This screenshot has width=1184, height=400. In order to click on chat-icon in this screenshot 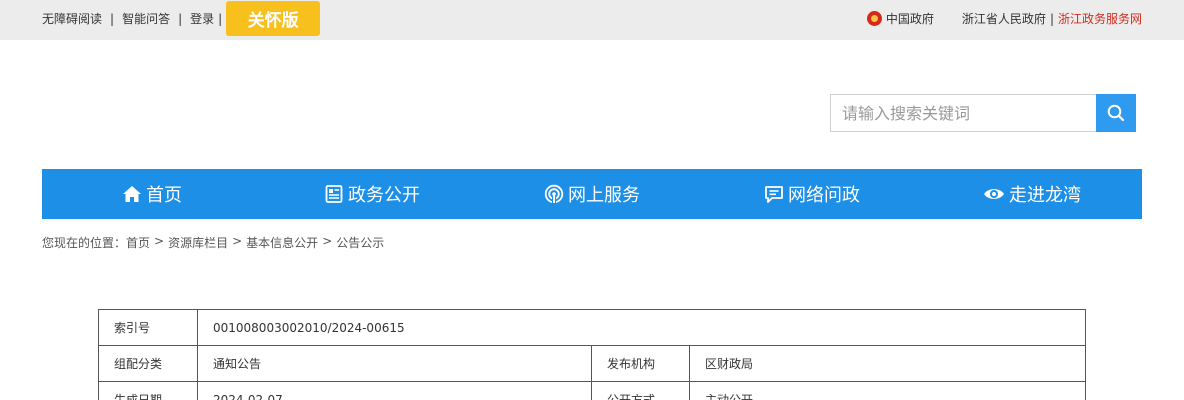, I will do `click(774, 194)`.